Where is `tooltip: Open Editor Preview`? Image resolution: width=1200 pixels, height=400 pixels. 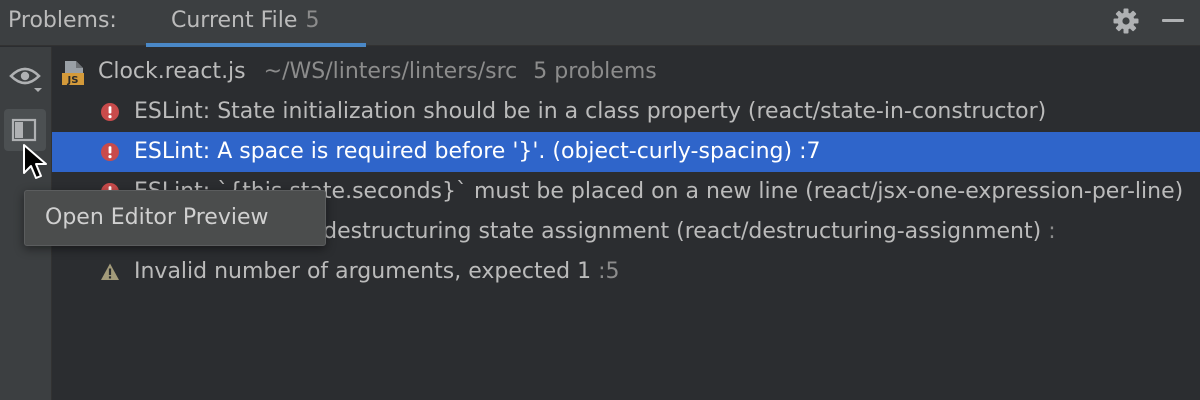
tooltip: Open Editor Preview is located at coordinates (175, 218).